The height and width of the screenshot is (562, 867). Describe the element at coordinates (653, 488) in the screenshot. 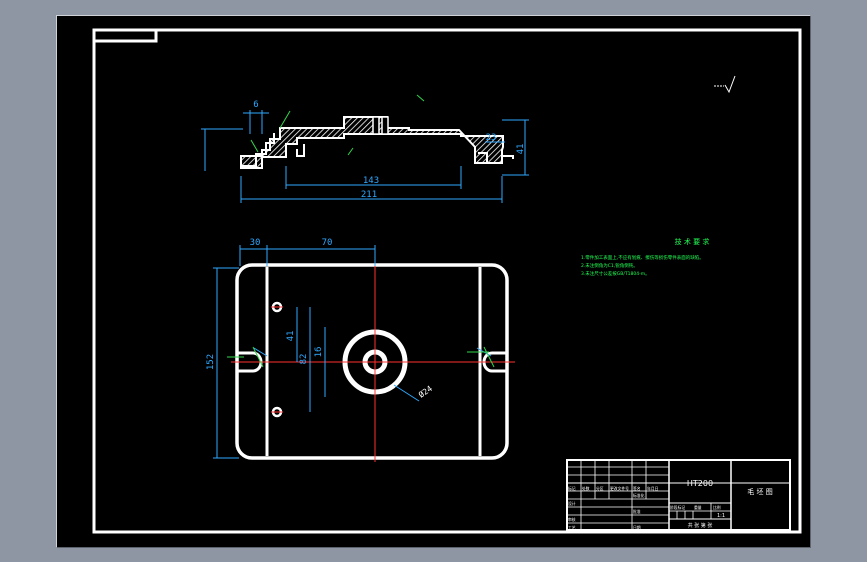

I see `svg-text: 年月日` at that location.